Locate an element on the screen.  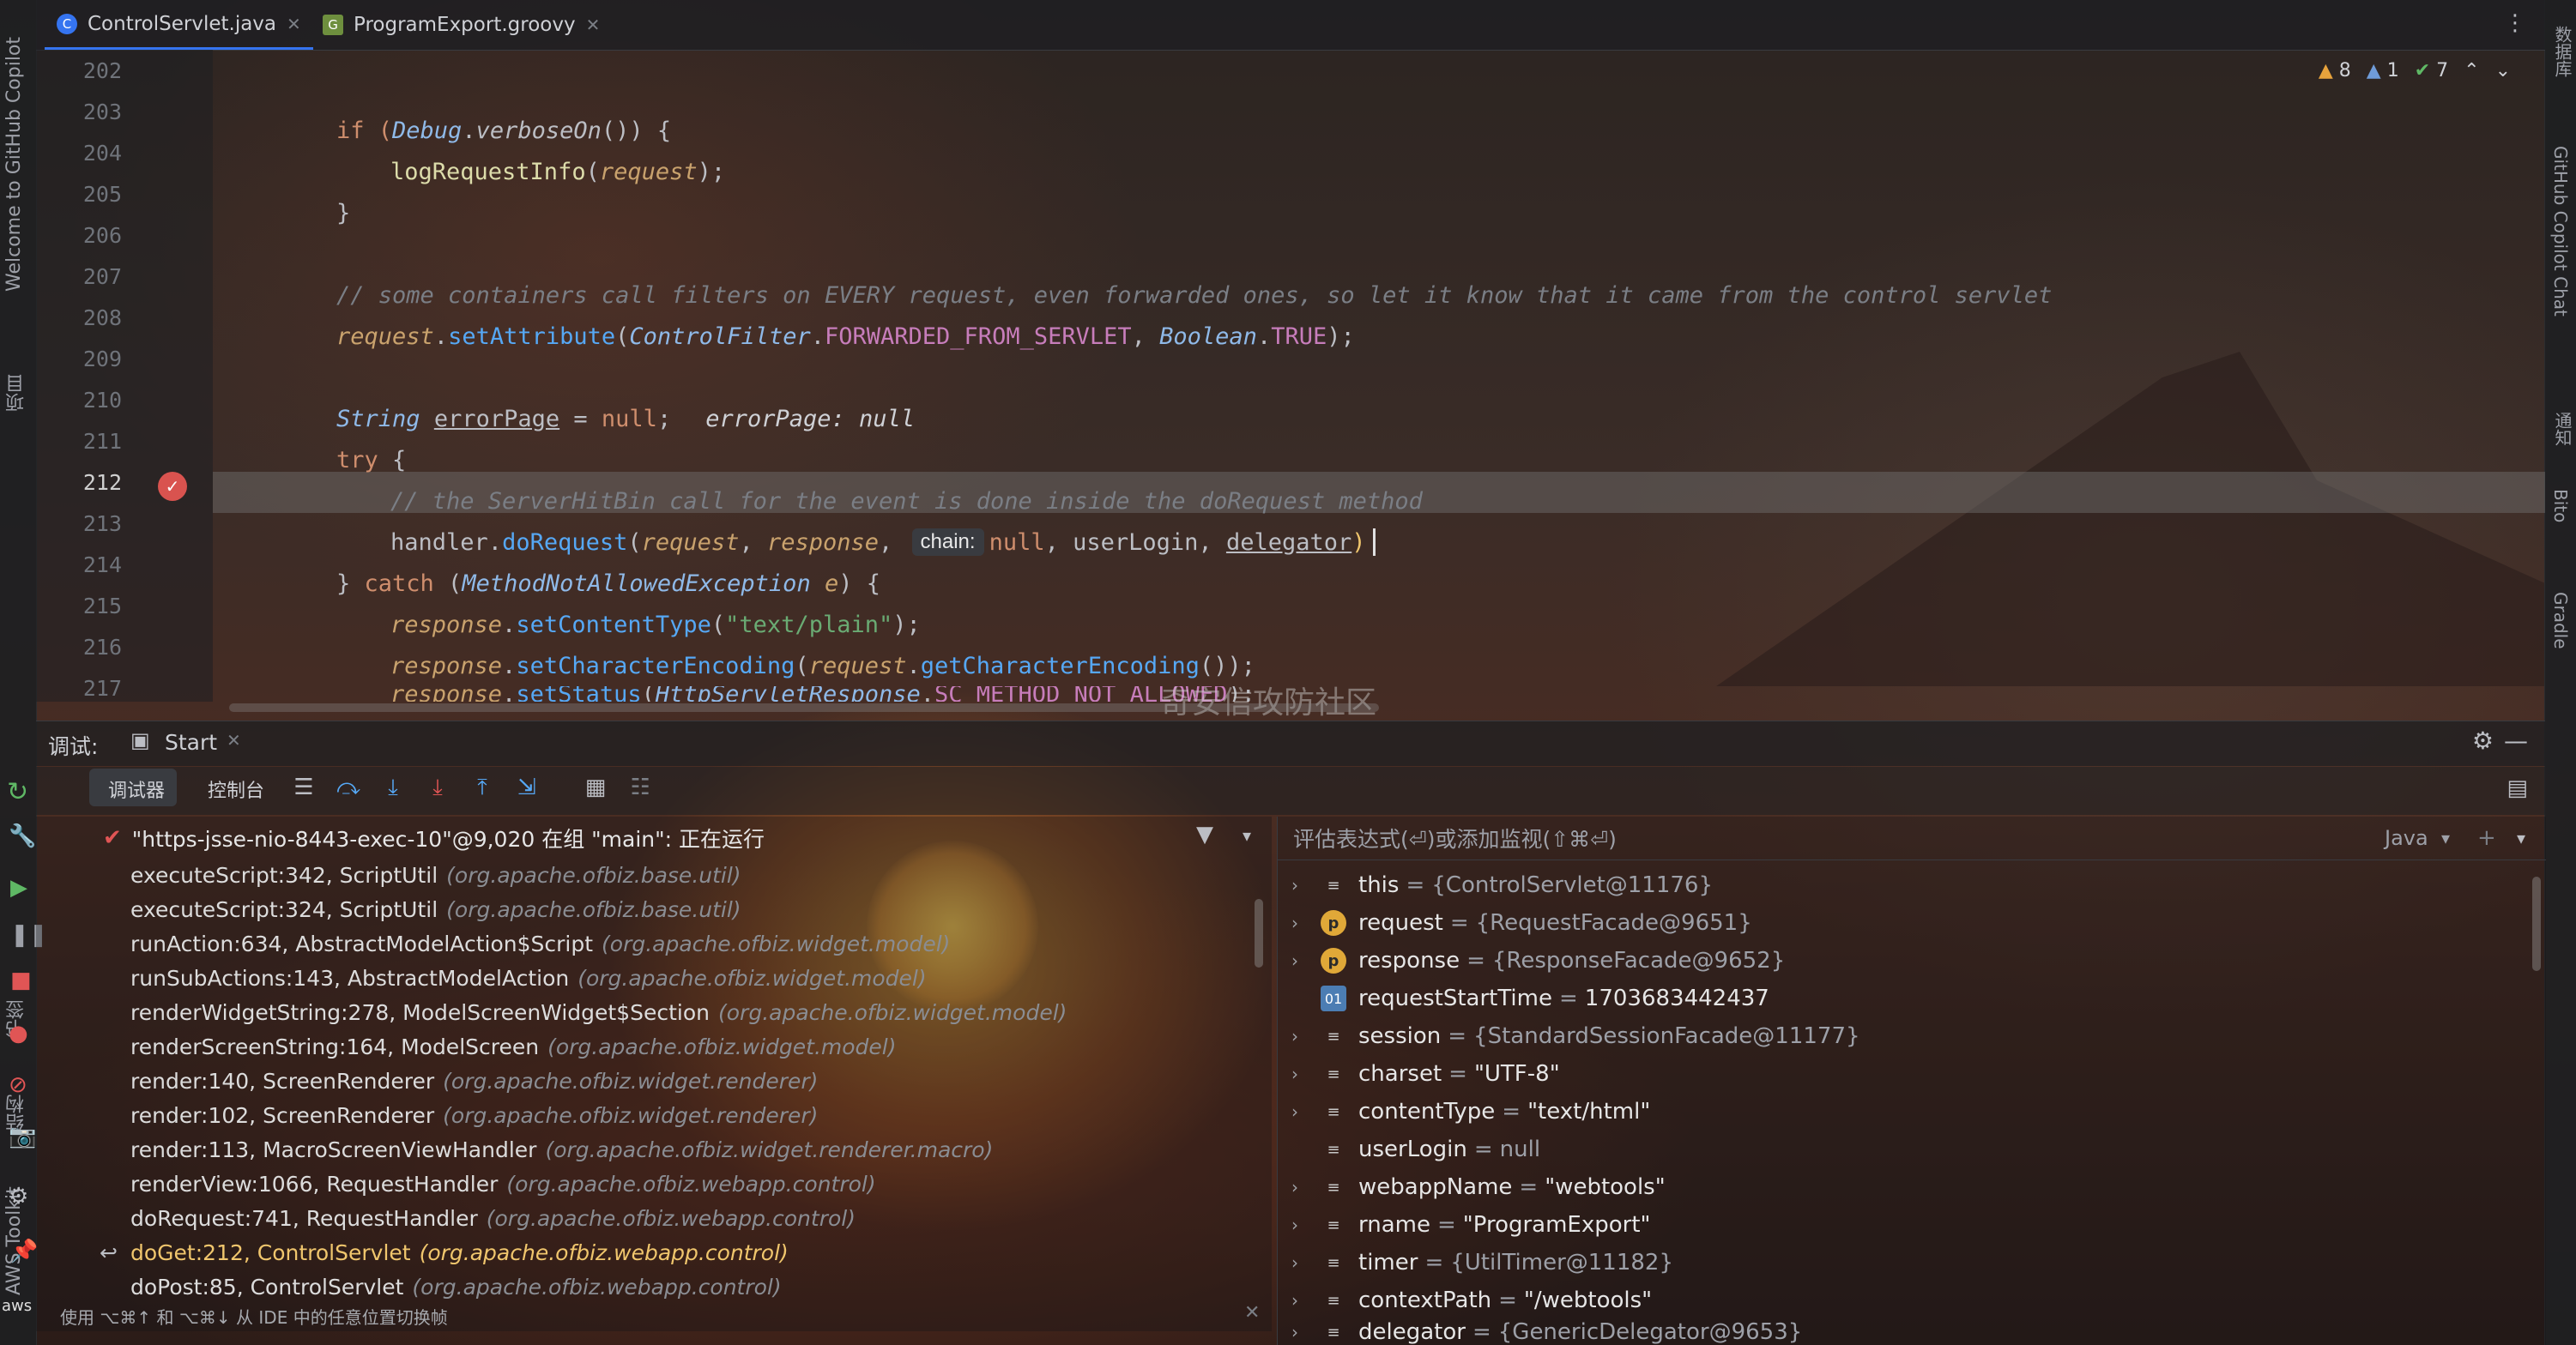
return-arrow-icon: ↩ is located at coordinates (109, 1252).